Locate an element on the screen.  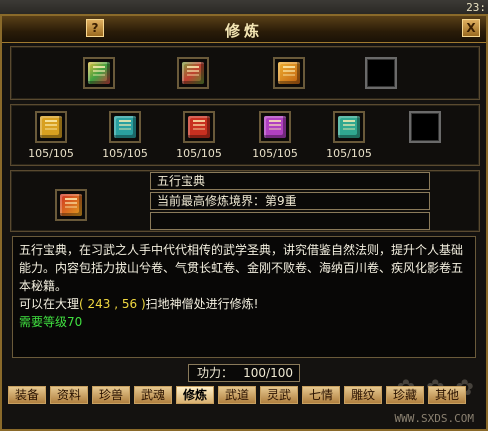
watermark-url: WWW.SXDS.COM is located at coordinates (434, 418).